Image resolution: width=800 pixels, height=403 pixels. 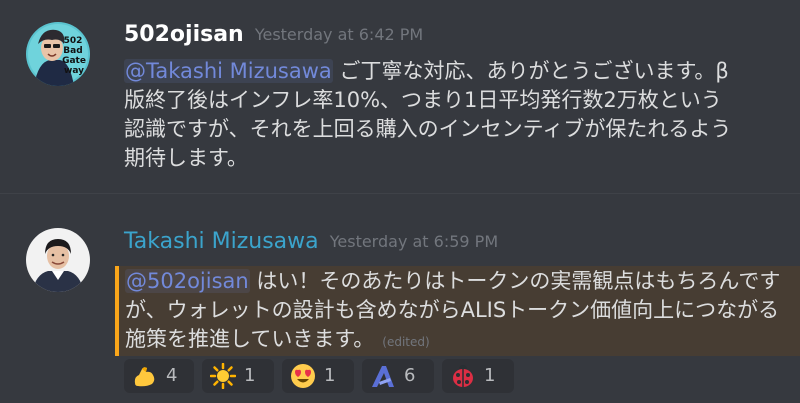 I want to click on avatar-image: 502 Bad Gate way, so click(x=58, y=54).